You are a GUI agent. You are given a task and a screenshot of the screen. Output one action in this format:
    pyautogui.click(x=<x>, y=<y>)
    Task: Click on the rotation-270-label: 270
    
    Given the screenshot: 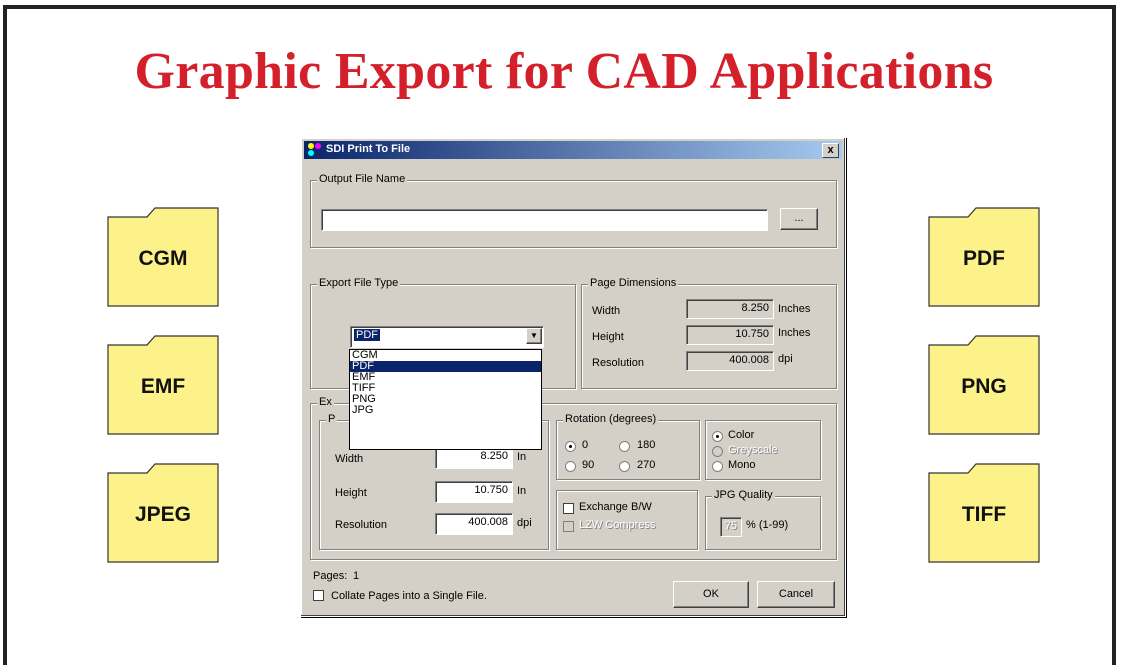 What is the action you would take?
    pyautogui.click(x=646, y=465)
    